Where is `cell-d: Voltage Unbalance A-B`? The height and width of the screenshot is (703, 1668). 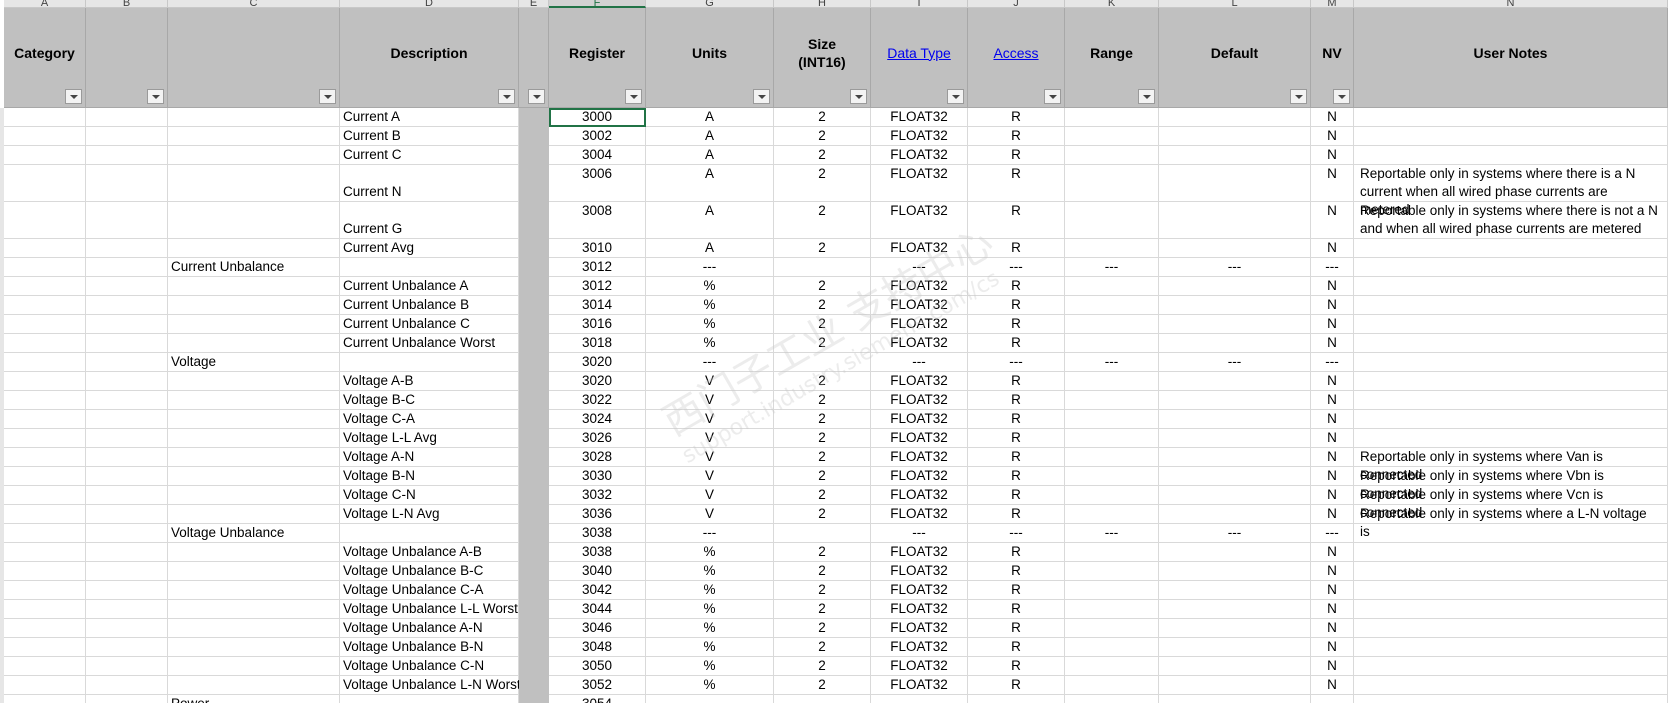 cell-d: Voltage Unbalance A-B is located at coordinates (429, 552).